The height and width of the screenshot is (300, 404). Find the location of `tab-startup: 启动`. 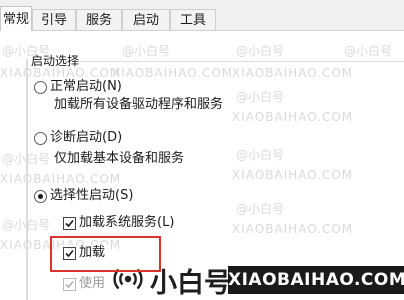

tab-startup: 启动 is located at coordinates (146, 19).